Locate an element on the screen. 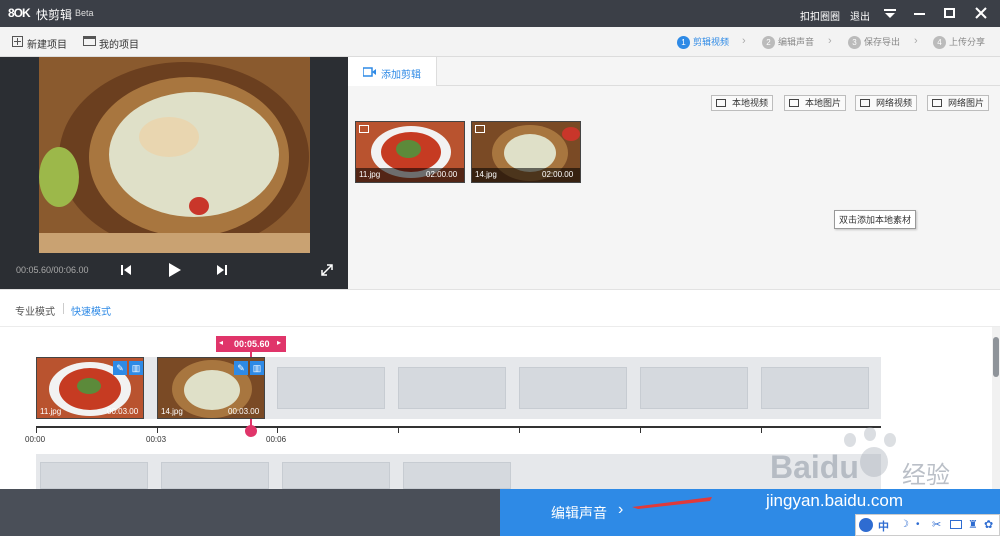  fullscreen-icon is located at coordinates (327, 271).